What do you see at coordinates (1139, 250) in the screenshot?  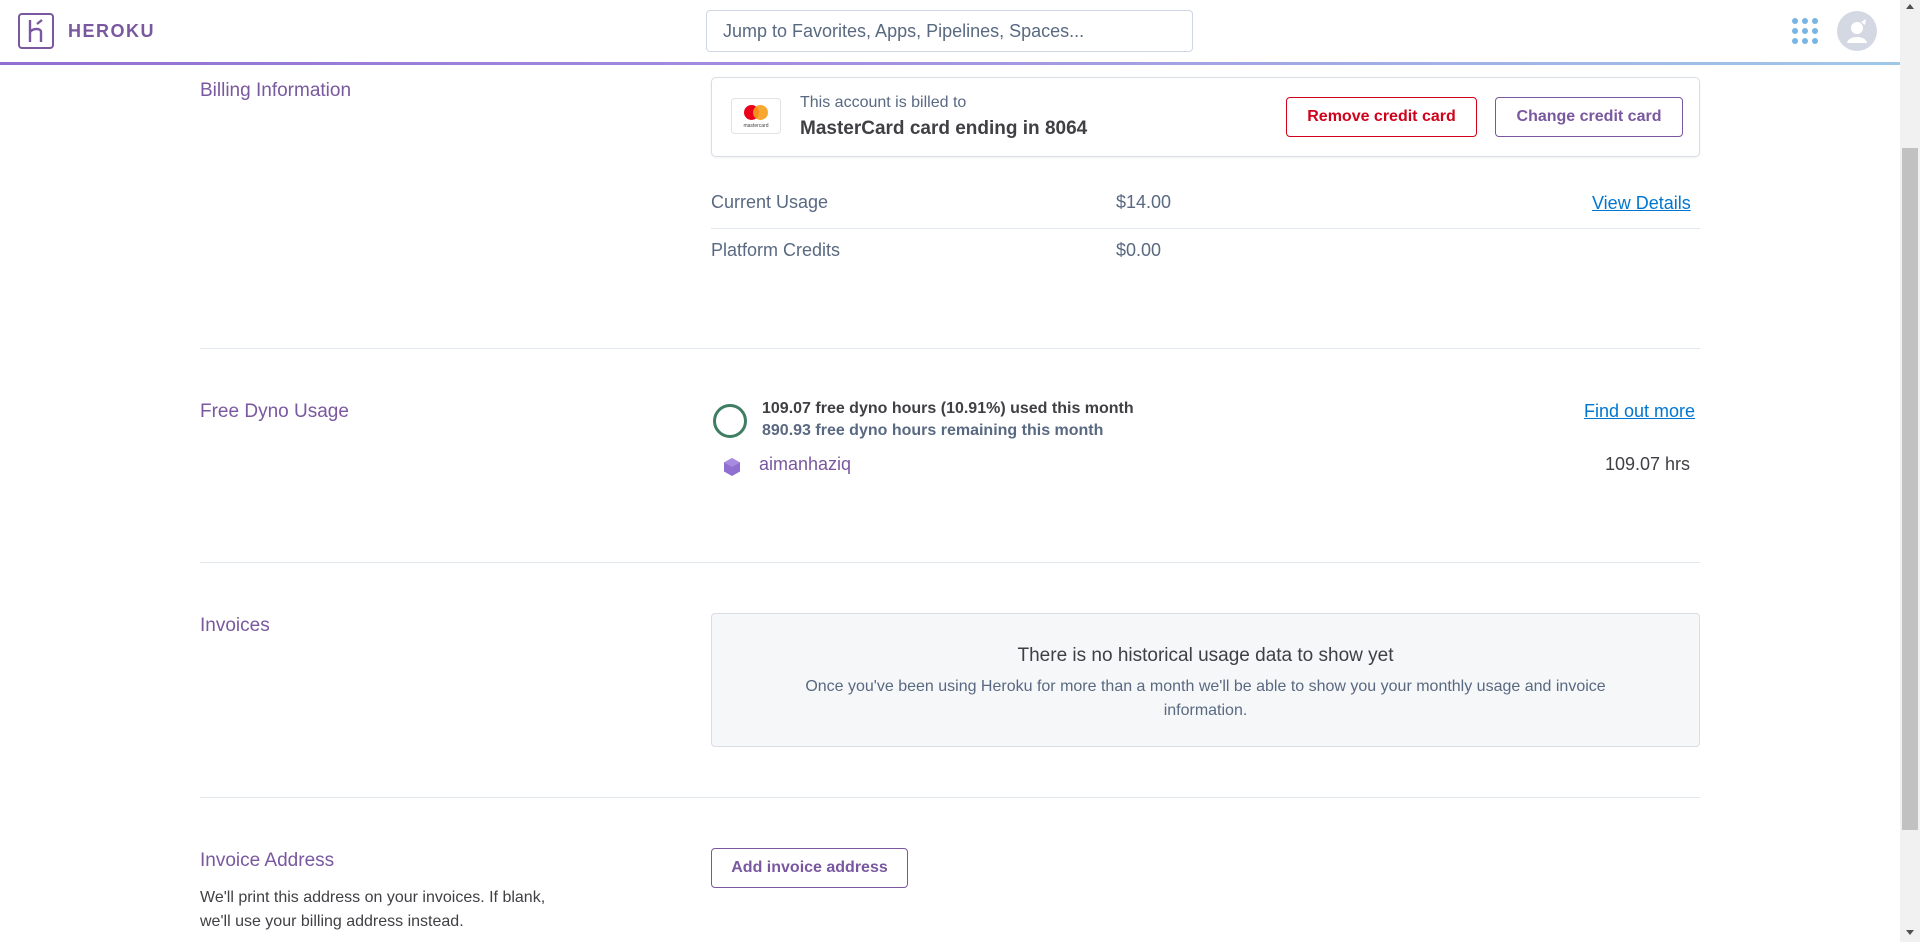 I see `platform-credits-value: $0.00` at bounding box center [1139, 250].